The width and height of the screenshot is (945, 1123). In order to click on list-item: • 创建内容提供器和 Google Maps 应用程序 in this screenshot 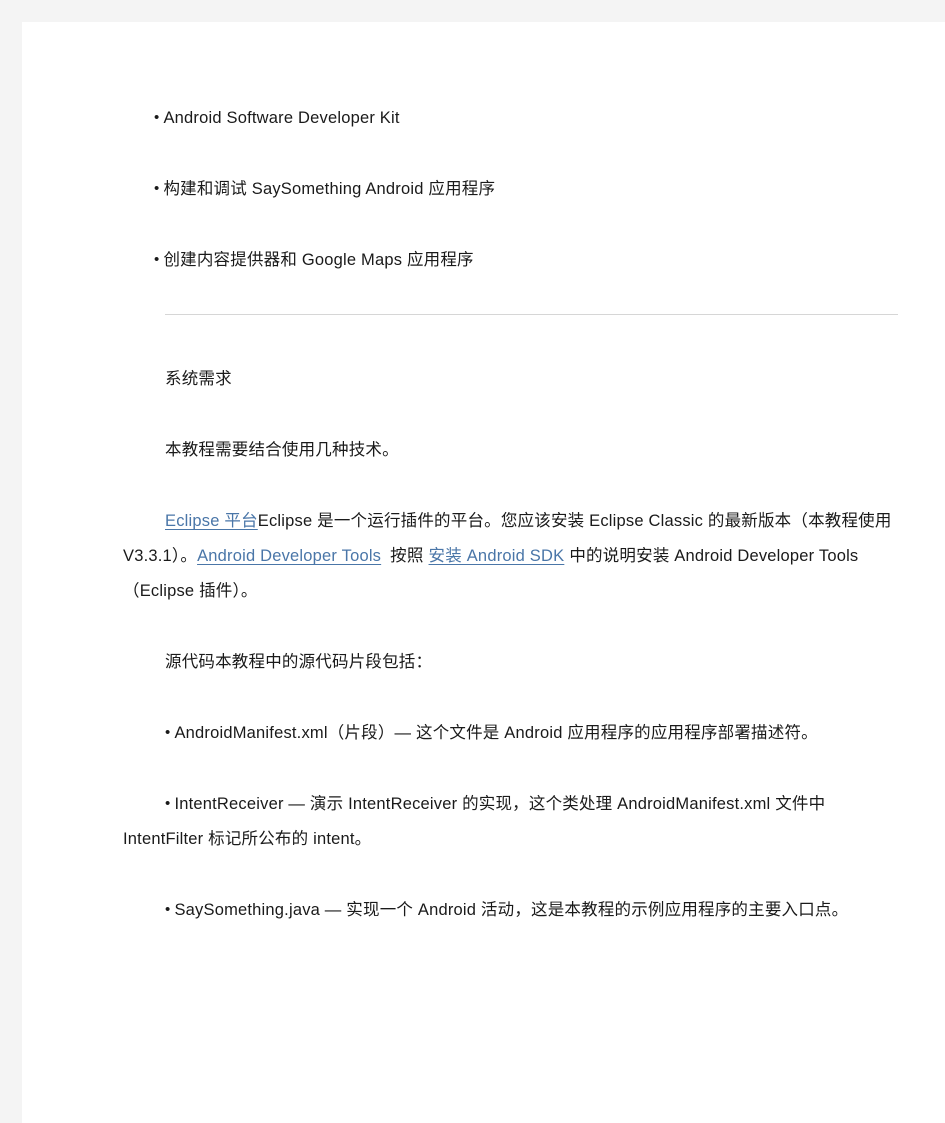, I will do `click(510, 260)`.